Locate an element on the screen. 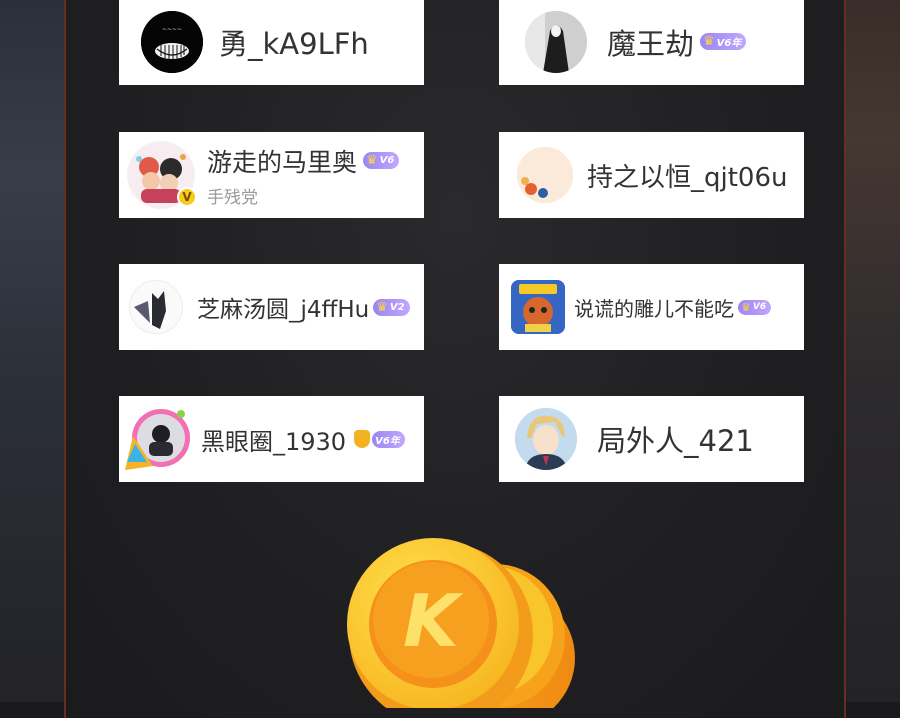  party-frame-avatar-icon is located at coordinates (157, 439).